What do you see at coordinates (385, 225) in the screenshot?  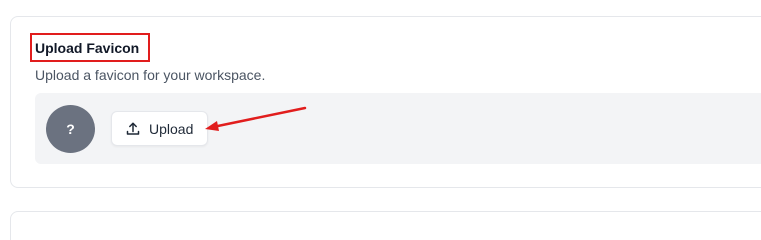 I see `next-settings-card` at bounding box center [385, 225].